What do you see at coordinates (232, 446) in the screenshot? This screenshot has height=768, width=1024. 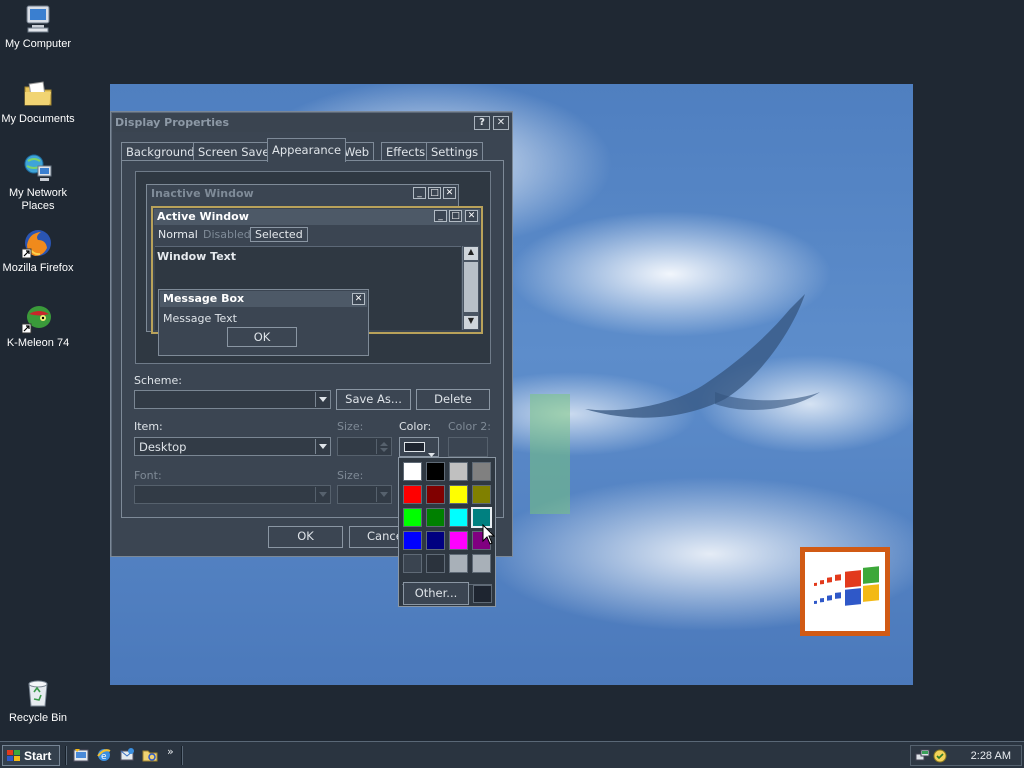 I see `item-dropdown: Desktop` at bounding box center [232, 446].